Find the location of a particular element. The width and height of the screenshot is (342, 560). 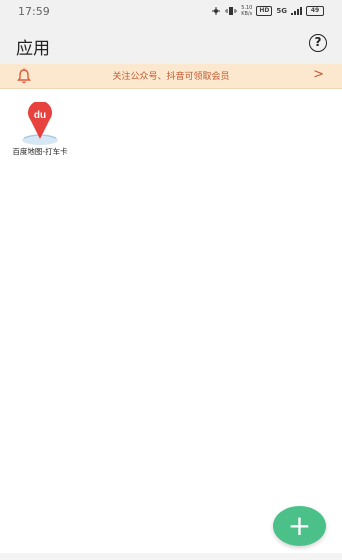

signal-icon is located at coordinates (296, 11).